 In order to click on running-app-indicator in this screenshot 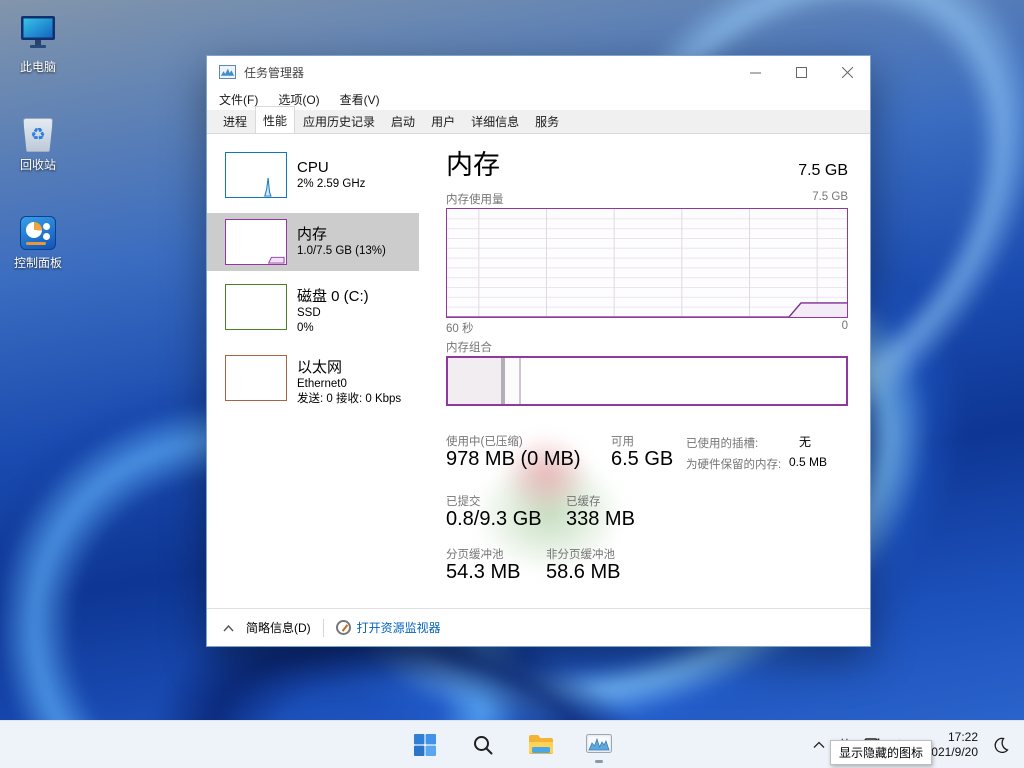, I will do `click(599, 761)`.